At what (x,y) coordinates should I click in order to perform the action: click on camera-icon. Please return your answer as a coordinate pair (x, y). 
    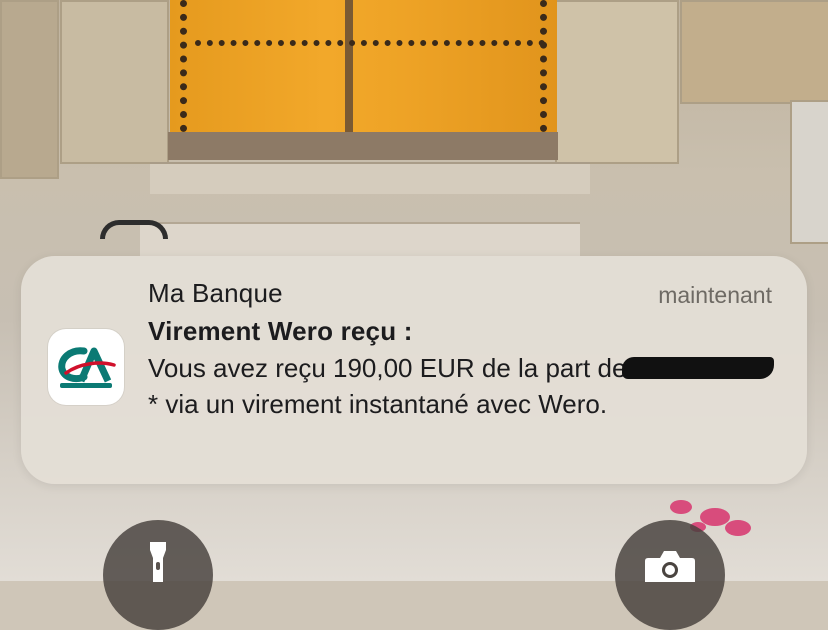
    Looking at the image, I should click on (670, 566).